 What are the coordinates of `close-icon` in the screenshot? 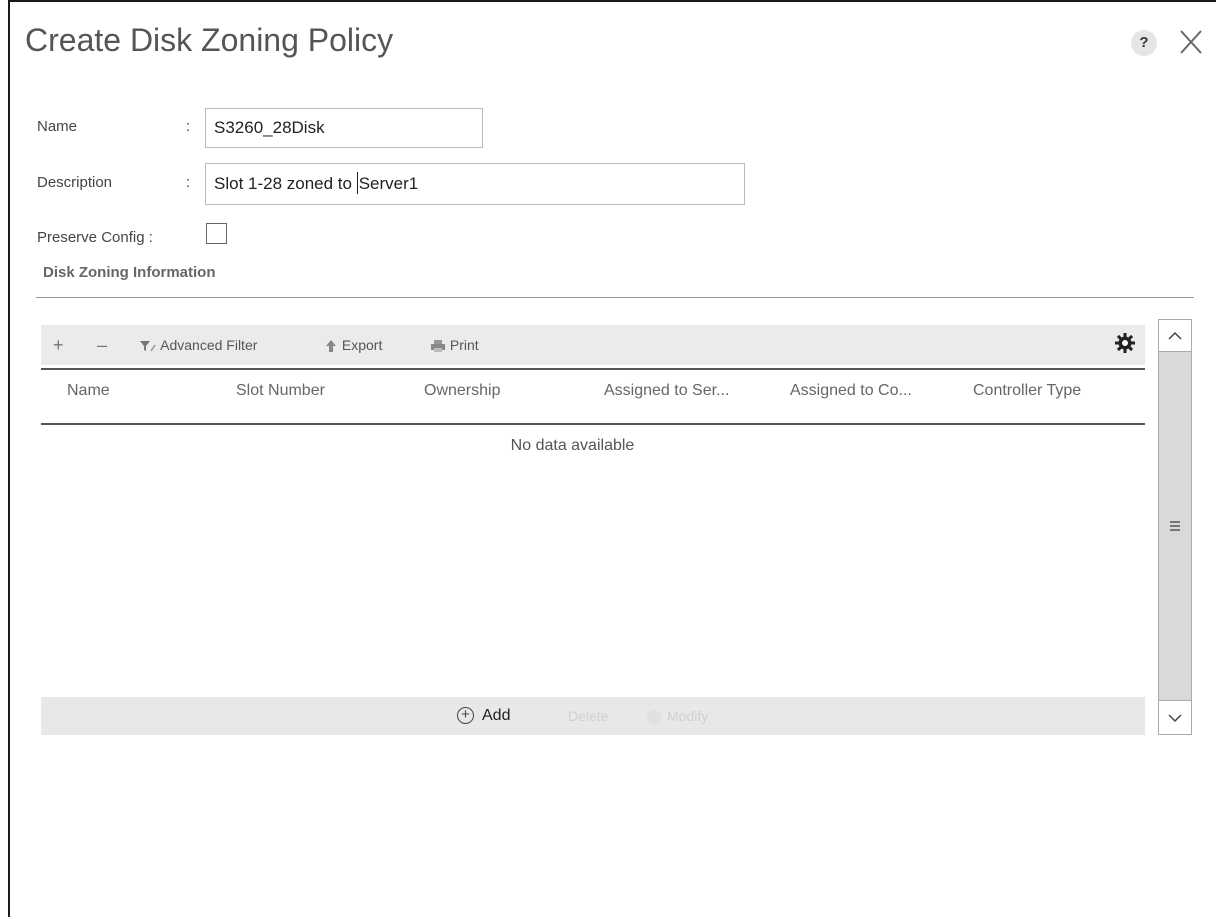 It's located at (1191, 41).